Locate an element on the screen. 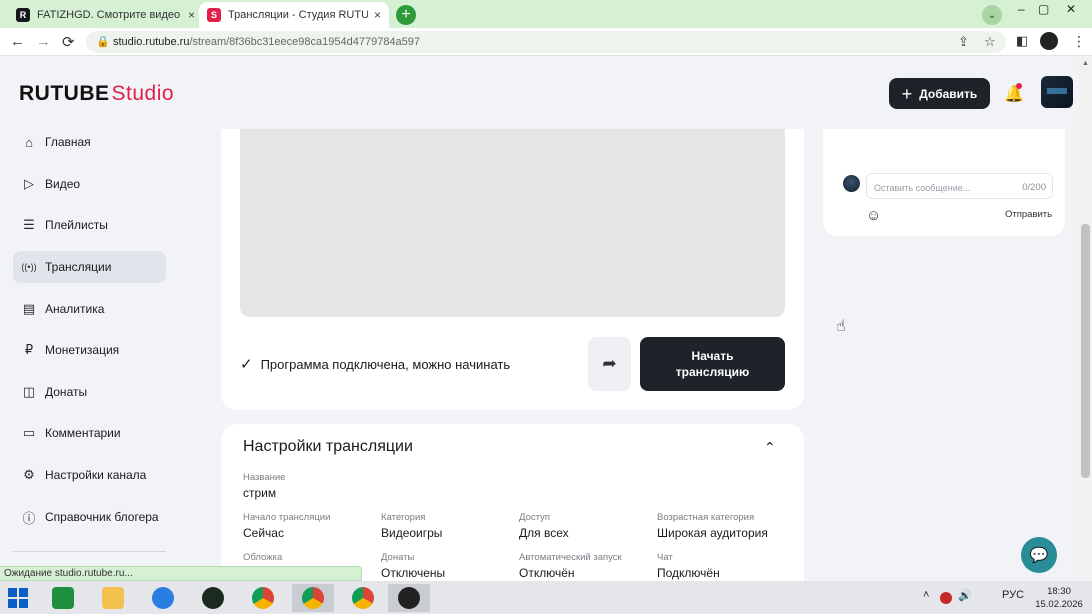  sidebar-item-blogger-guide: ⓘ Справочник блогера is located at coordinates (89, 517).